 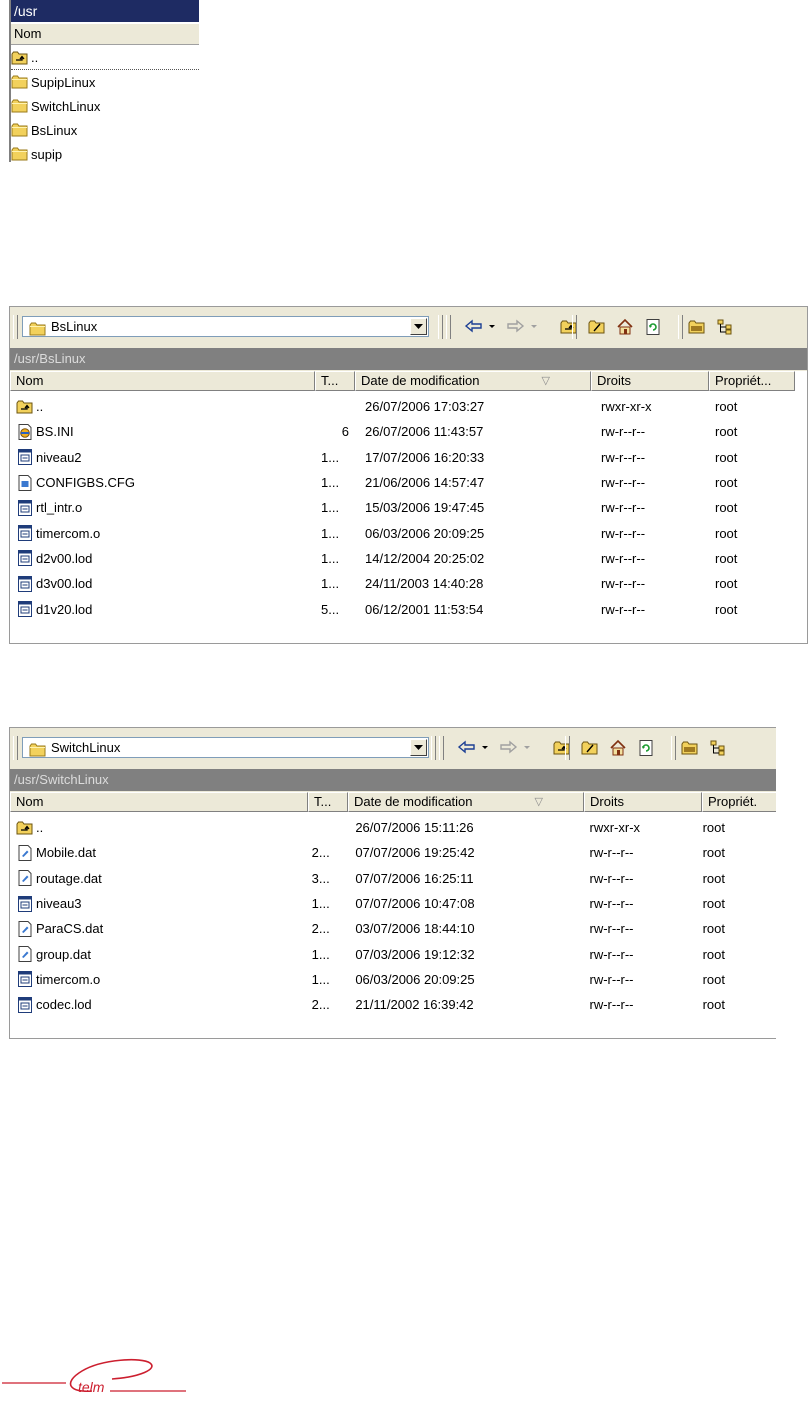 I want to click on folder-combobox: BsLinux, so click(x=225, y=326).